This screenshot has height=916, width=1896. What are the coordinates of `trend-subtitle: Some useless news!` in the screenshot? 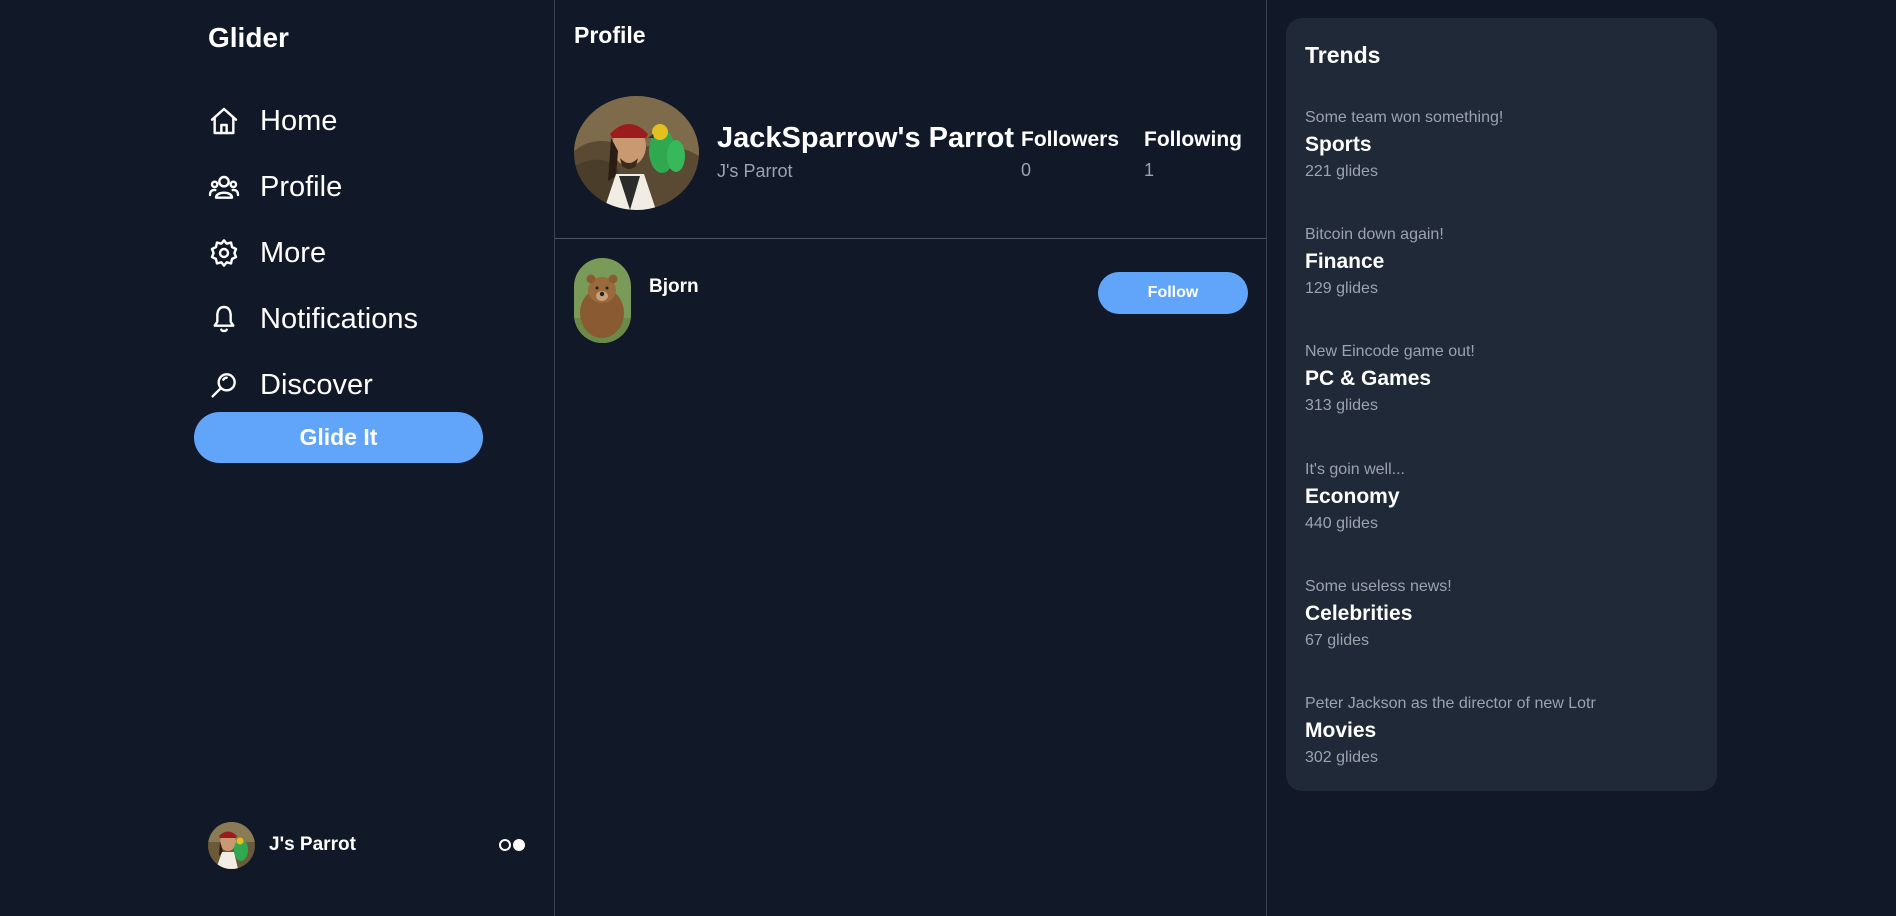 It's located at (1378, 586).